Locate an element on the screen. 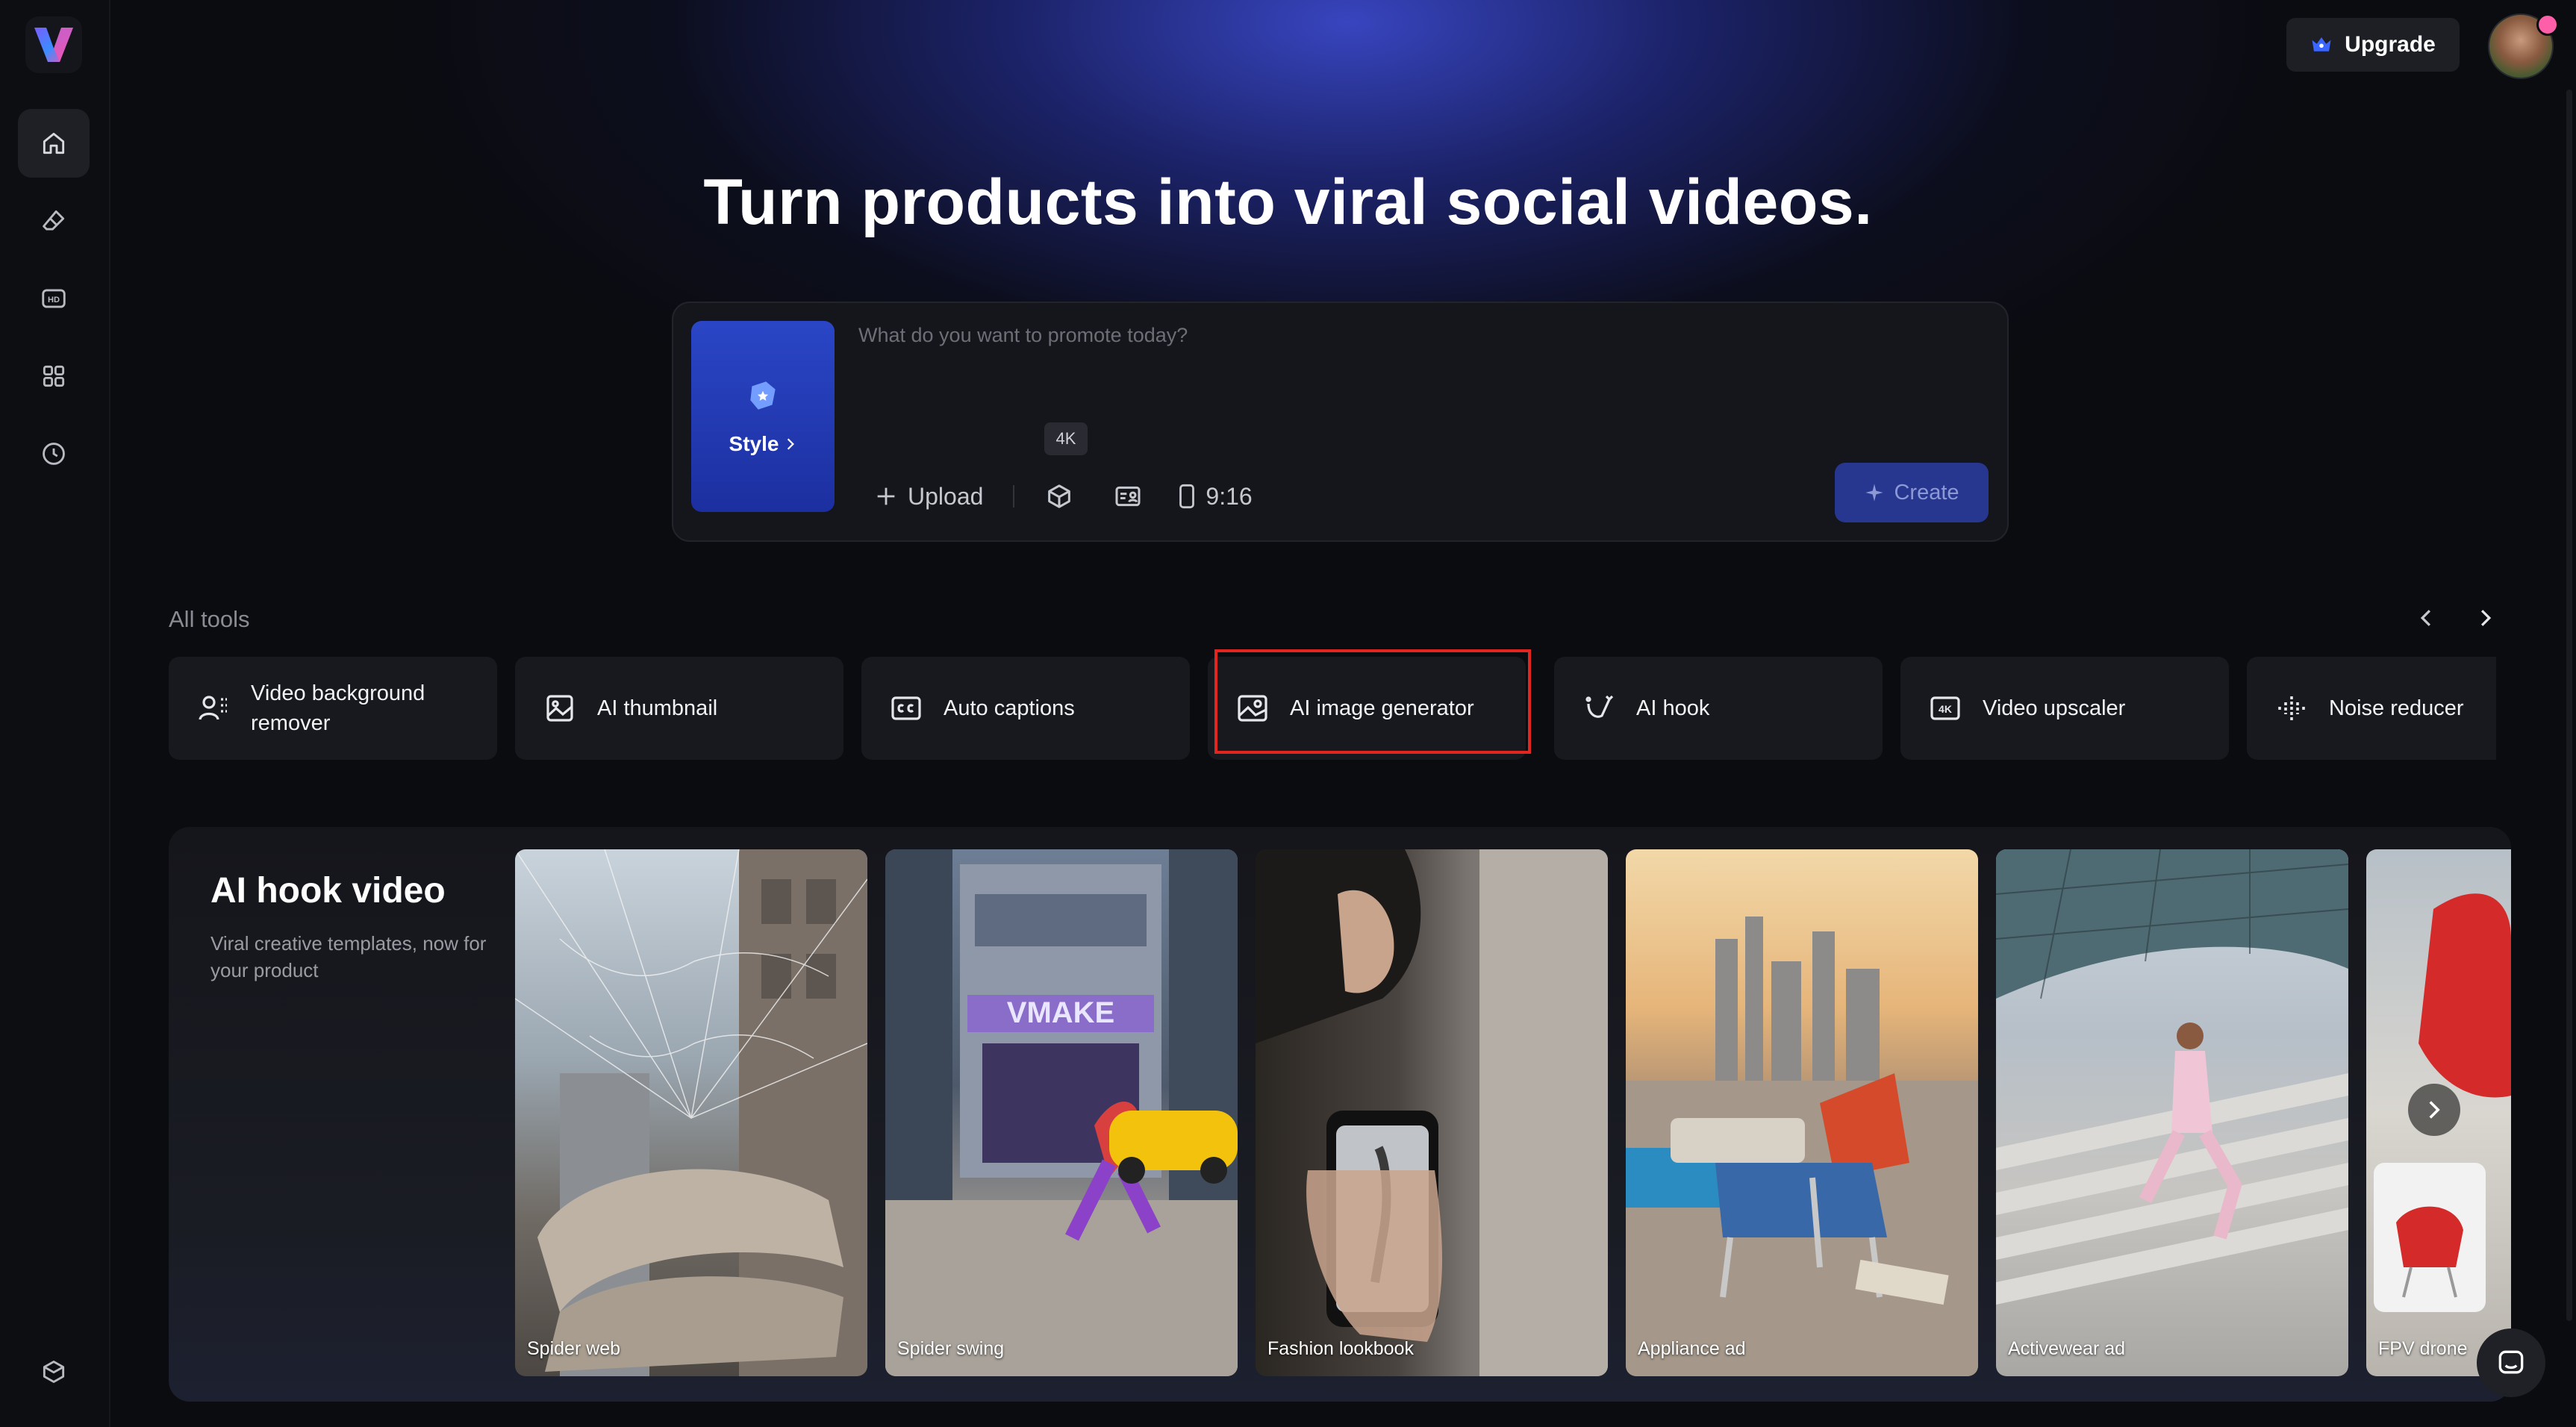  upgrade-label: Upgrade is located at coordinates (2390, 45).